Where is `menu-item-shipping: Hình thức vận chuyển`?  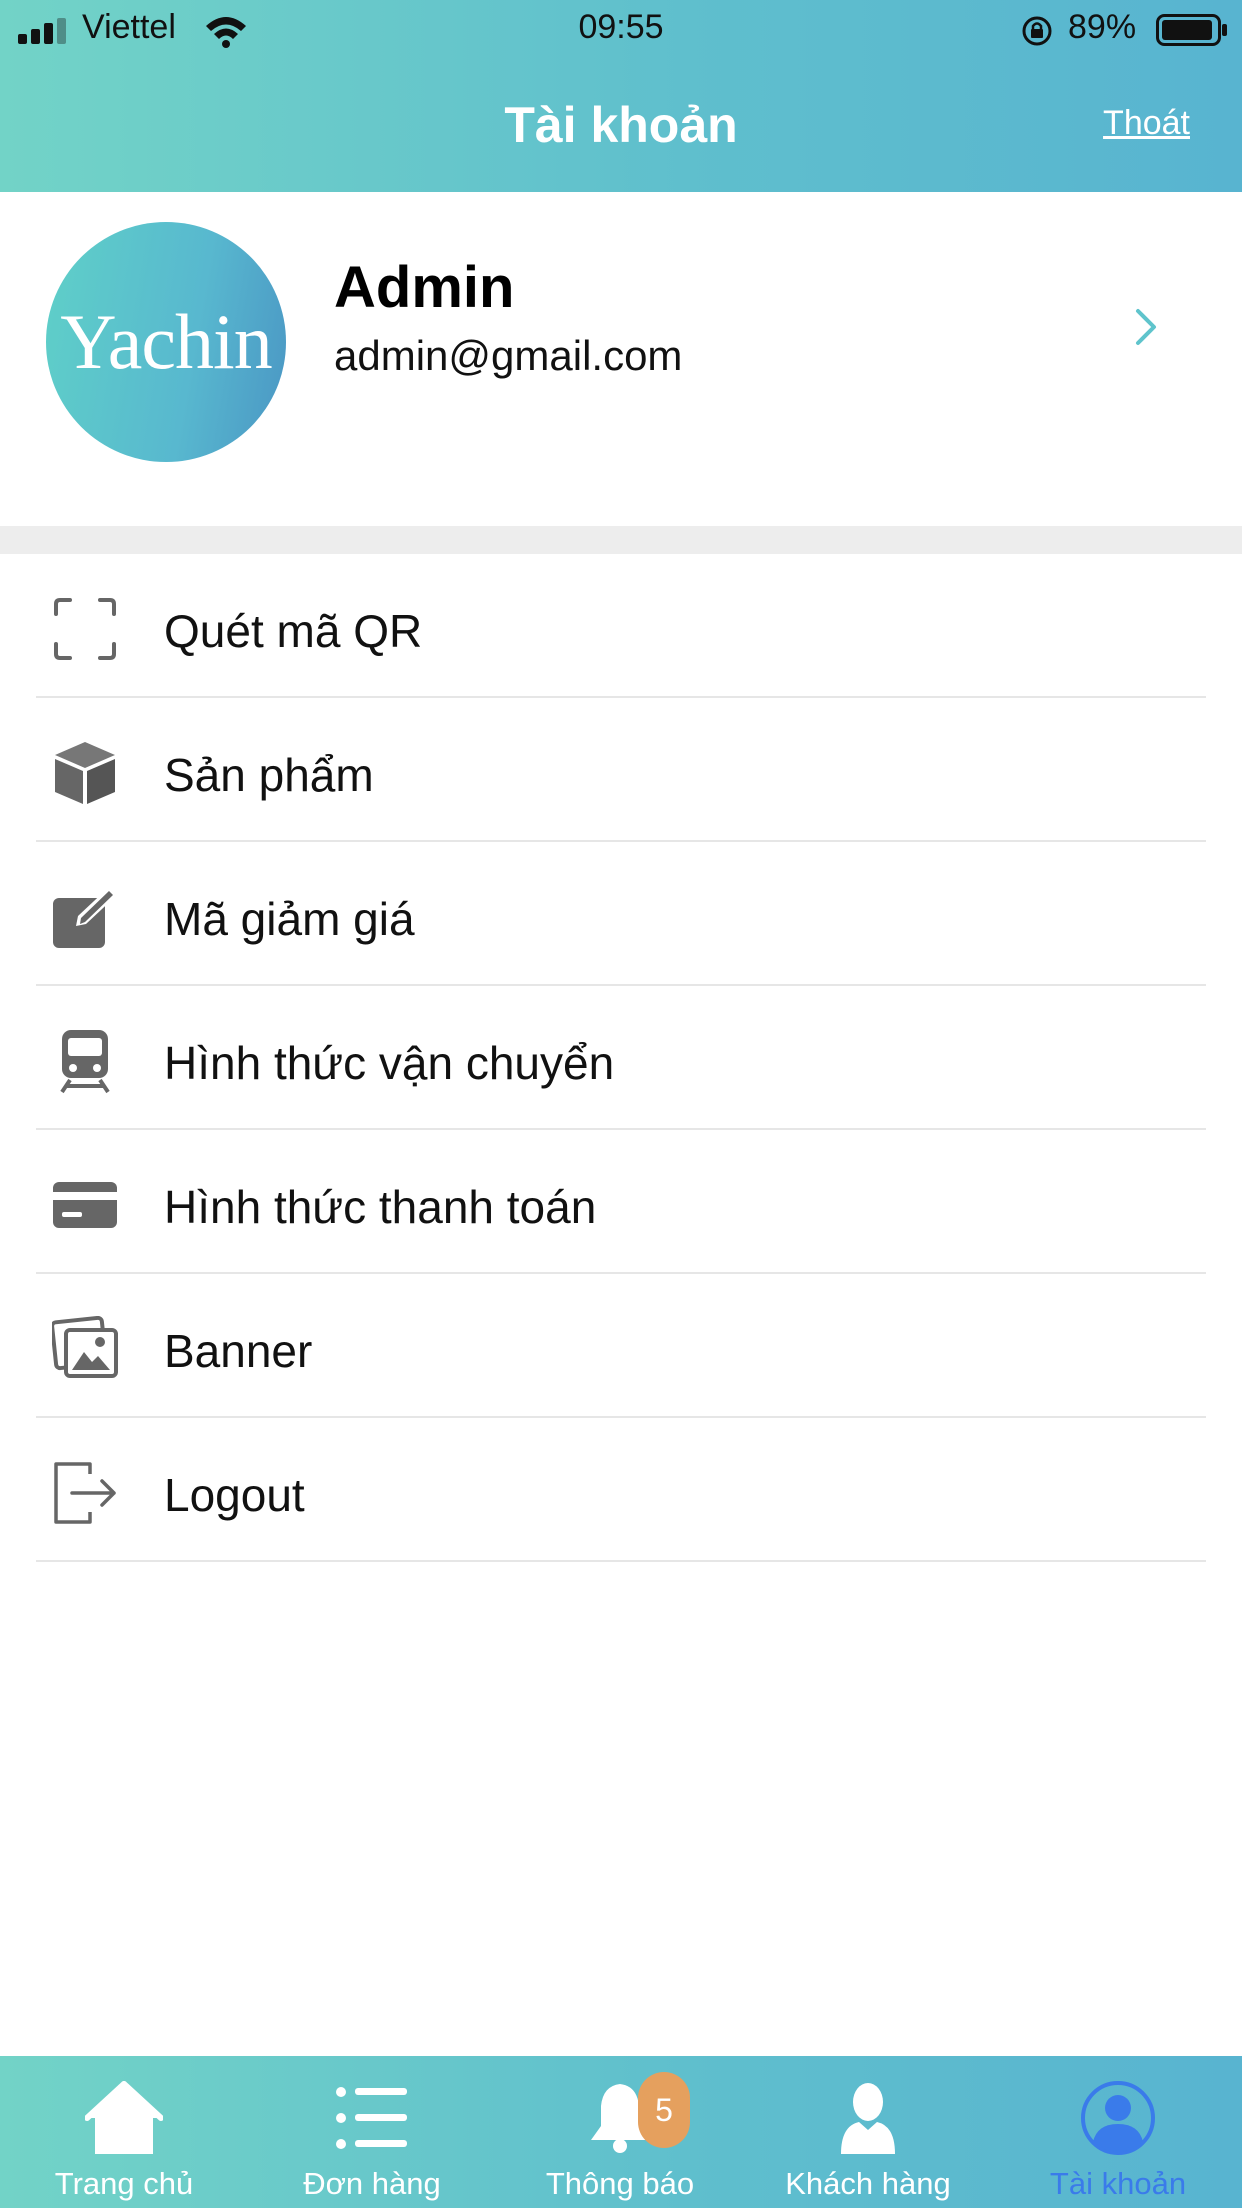
menu-item-shipping: Hình thức vận chuyển is located at coordinates (621, 1058).